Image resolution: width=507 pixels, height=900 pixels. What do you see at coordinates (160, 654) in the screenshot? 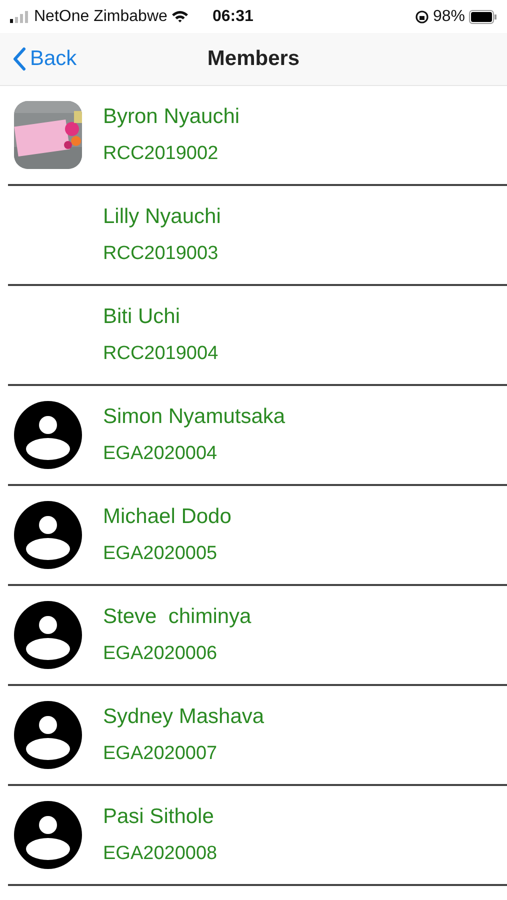
I see `member-code: EGA2020006` at bounding box center [160, 654].